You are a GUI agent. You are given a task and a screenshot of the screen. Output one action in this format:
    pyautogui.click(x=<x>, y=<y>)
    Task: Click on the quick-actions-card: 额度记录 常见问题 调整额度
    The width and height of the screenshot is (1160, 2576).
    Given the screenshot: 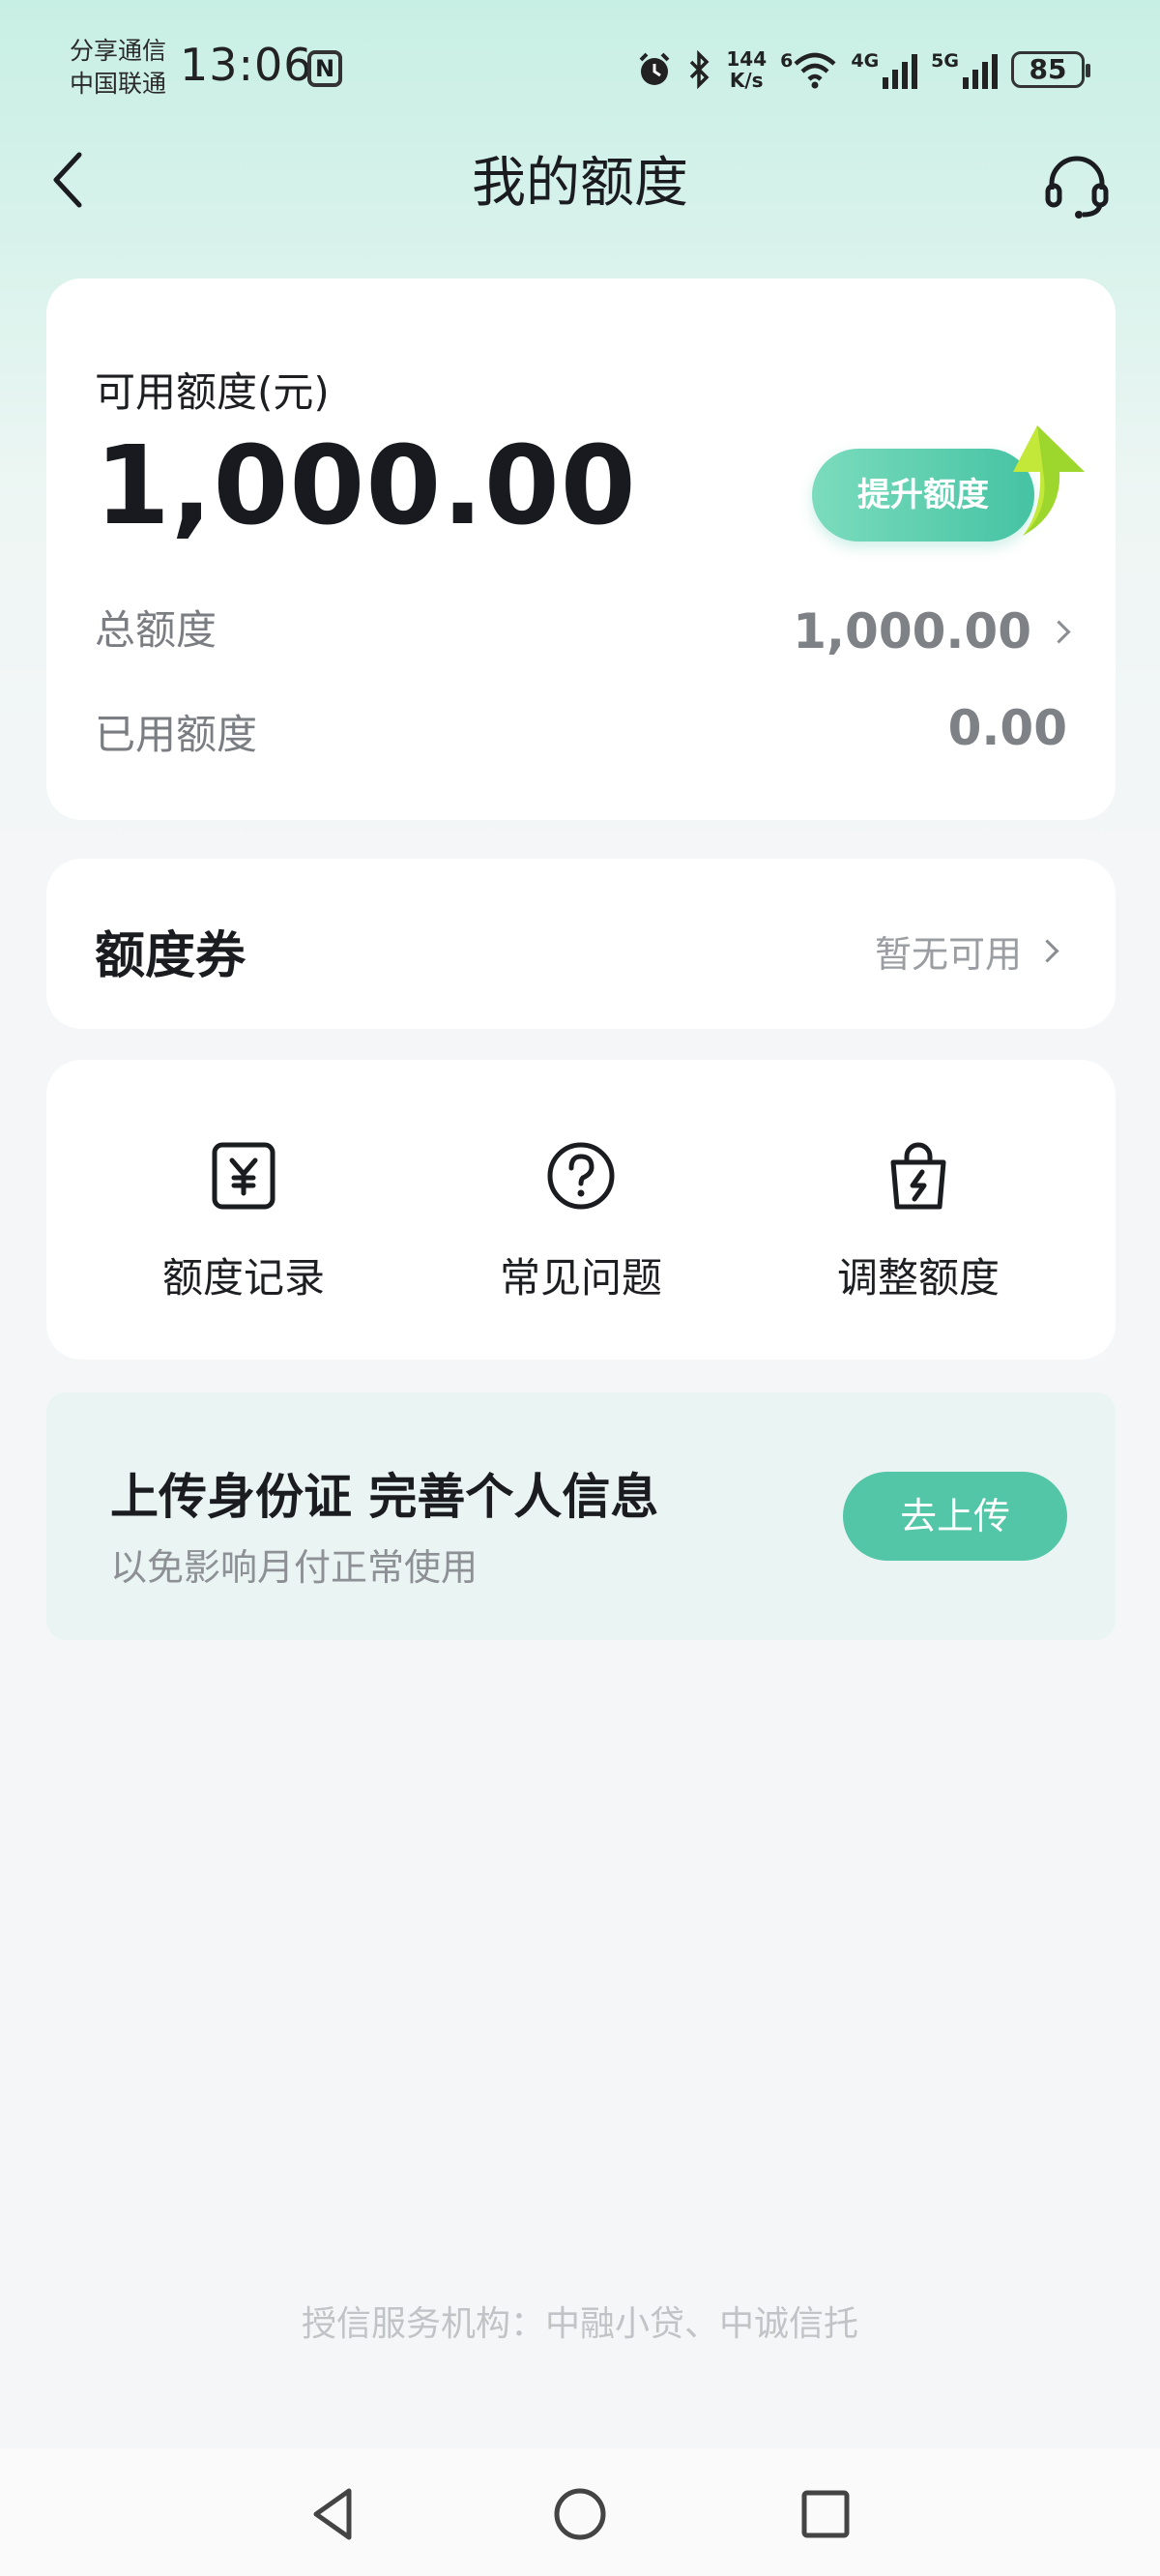 What is the action you would take?
    pyautogui.click(x=581, y=1210)
    